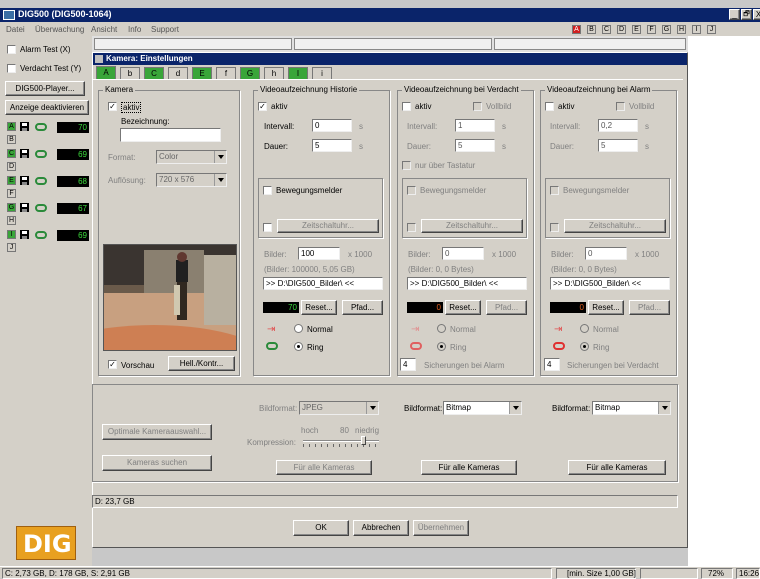  What do you see at coordinates (463, 253) in the screenshot?
I see `verdacht-bilder-input: 0` at bounding box center [463, 253].